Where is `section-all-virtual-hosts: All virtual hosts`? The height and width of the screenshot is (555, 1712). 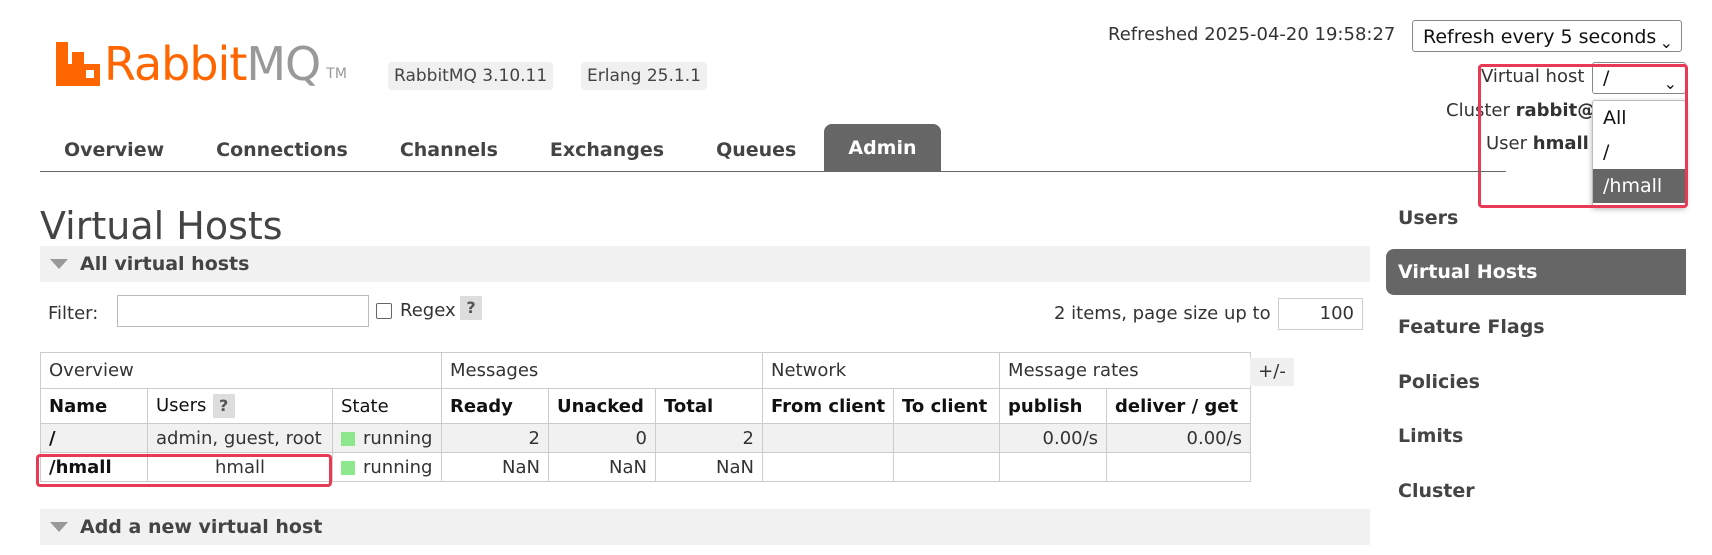
section-all-virtual-hosts: All virtual hosts is located at coordinates (705, 264).